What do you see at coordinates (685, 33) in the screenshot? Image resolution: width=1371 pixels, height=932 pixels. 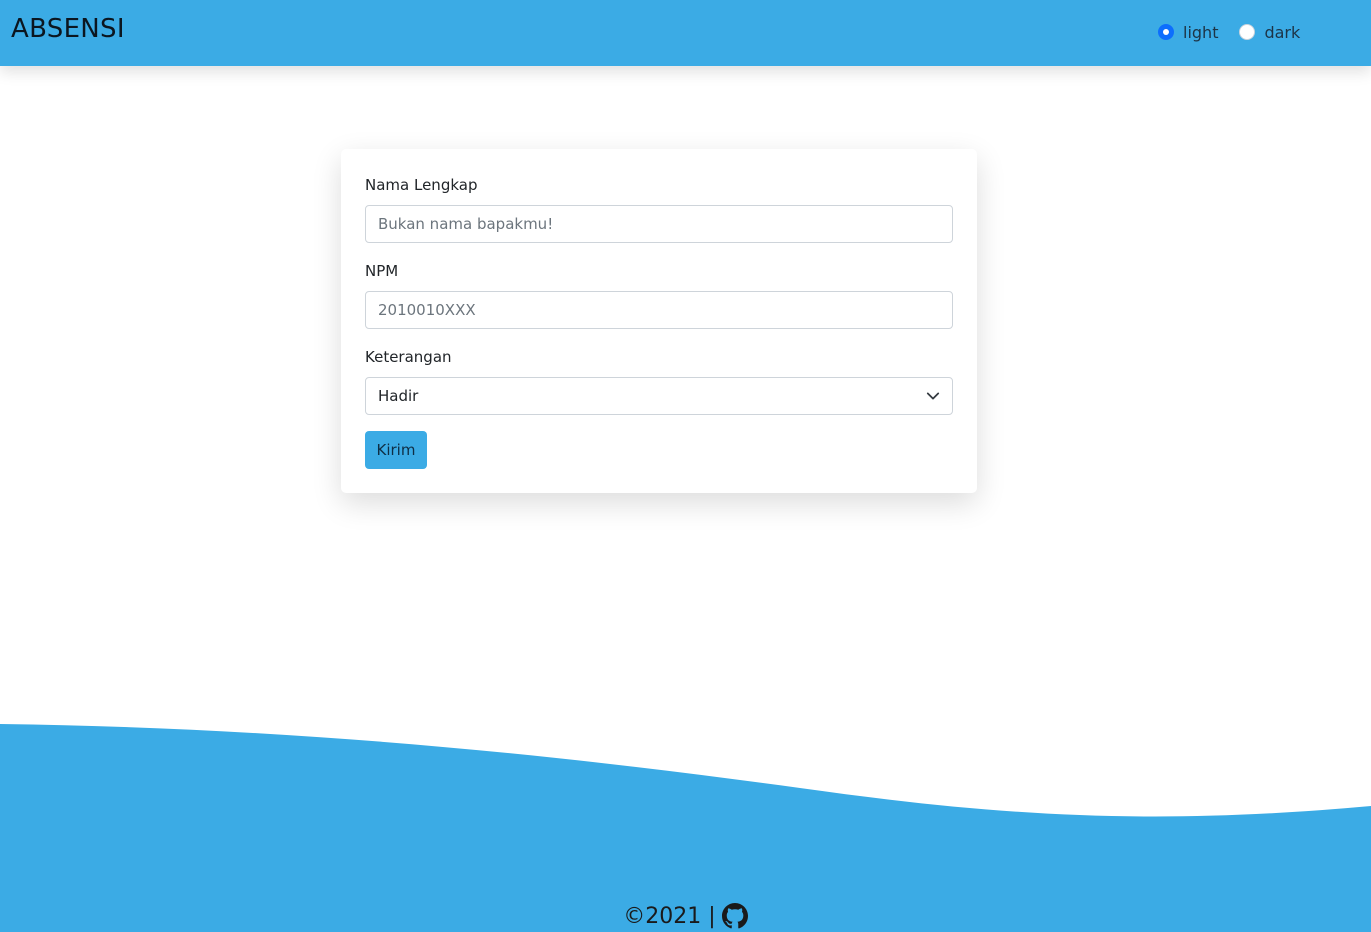 I see `navbar: ABSENSI light dark` at bounding box center [685, 33].